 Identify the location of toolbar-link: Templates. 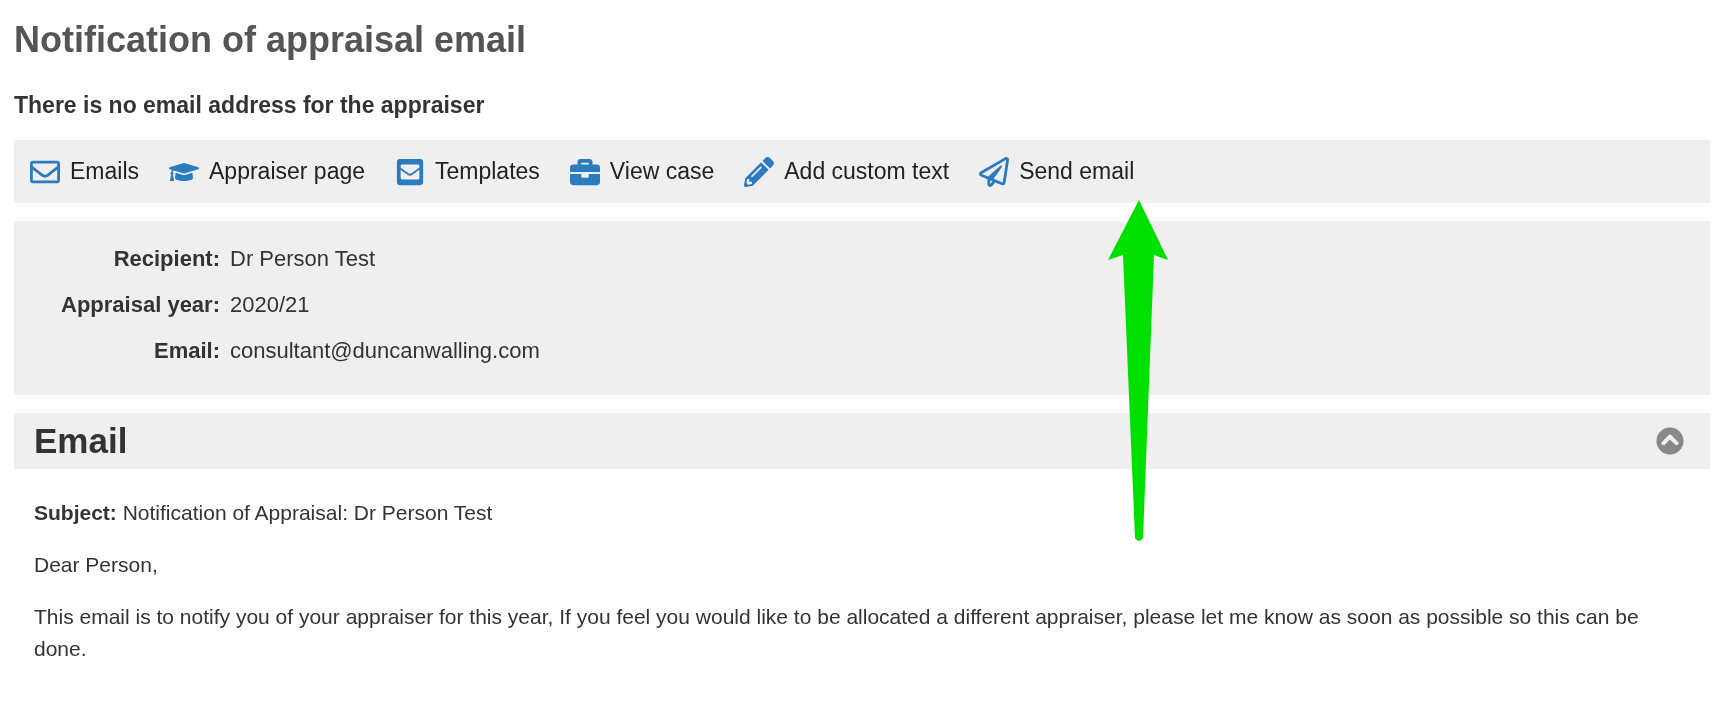
(467, 171).